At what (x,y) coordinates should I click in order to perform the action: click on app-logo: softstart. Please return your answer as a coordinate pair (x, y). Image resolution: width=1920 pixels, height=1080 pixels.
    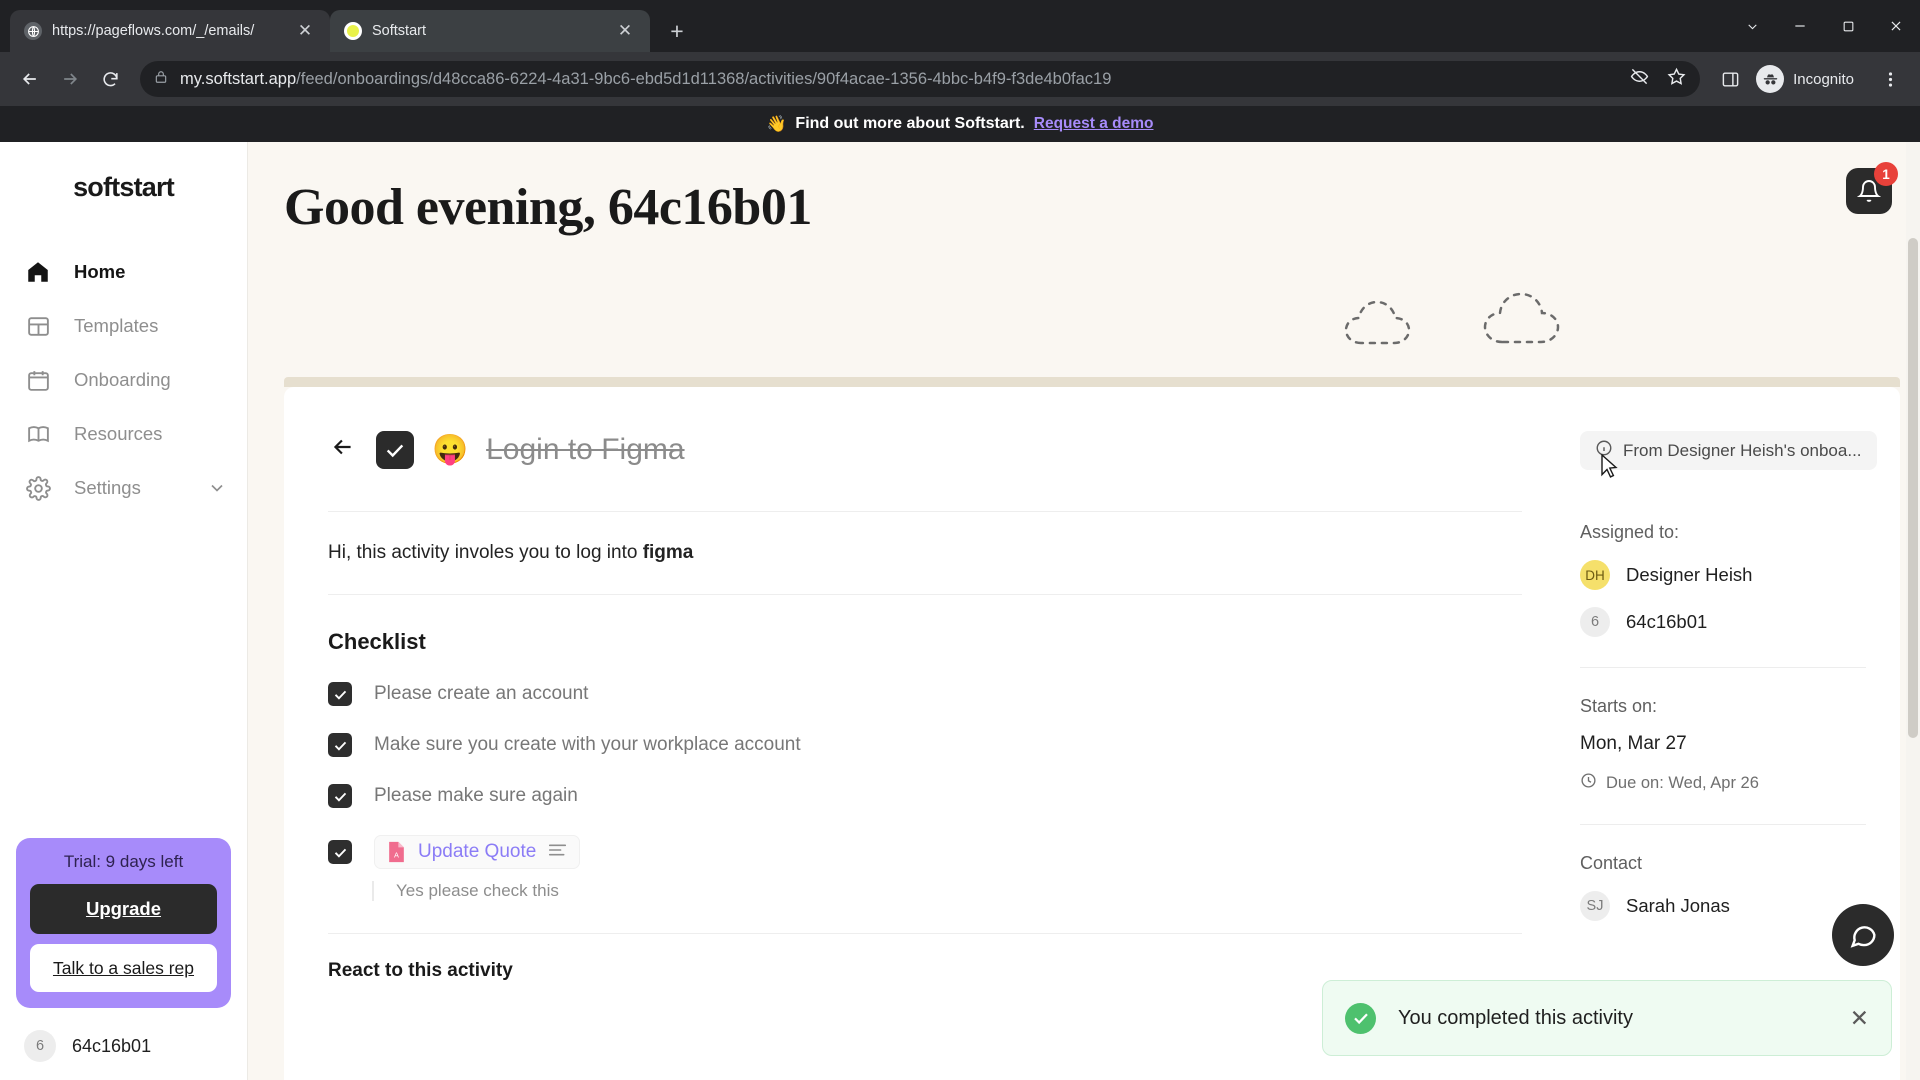
    Looking at the image, I should click on (123, 172).